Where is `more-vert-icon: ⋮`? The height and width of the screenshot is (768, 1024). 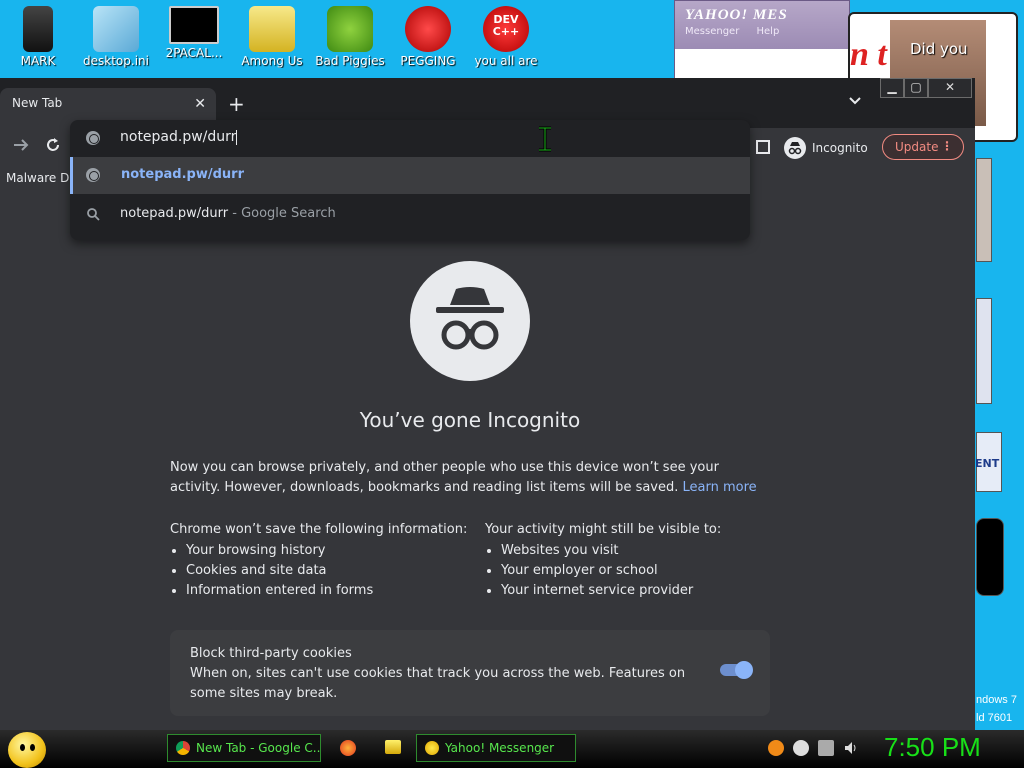
more-vert-icon: ⋮ is located at coordinates (947, 146).